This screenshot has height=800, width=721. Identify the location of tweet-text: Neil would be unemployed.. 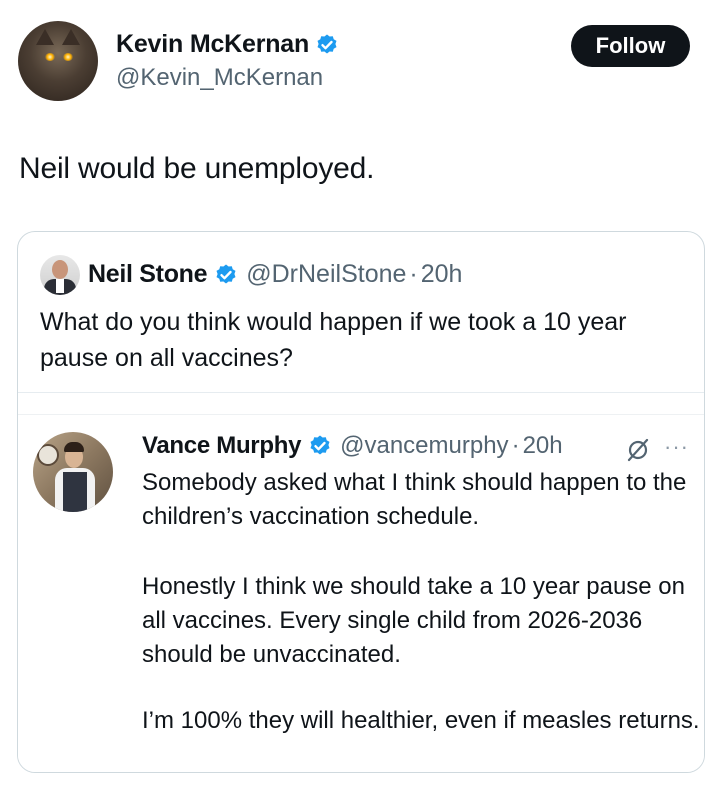
(197, 168).